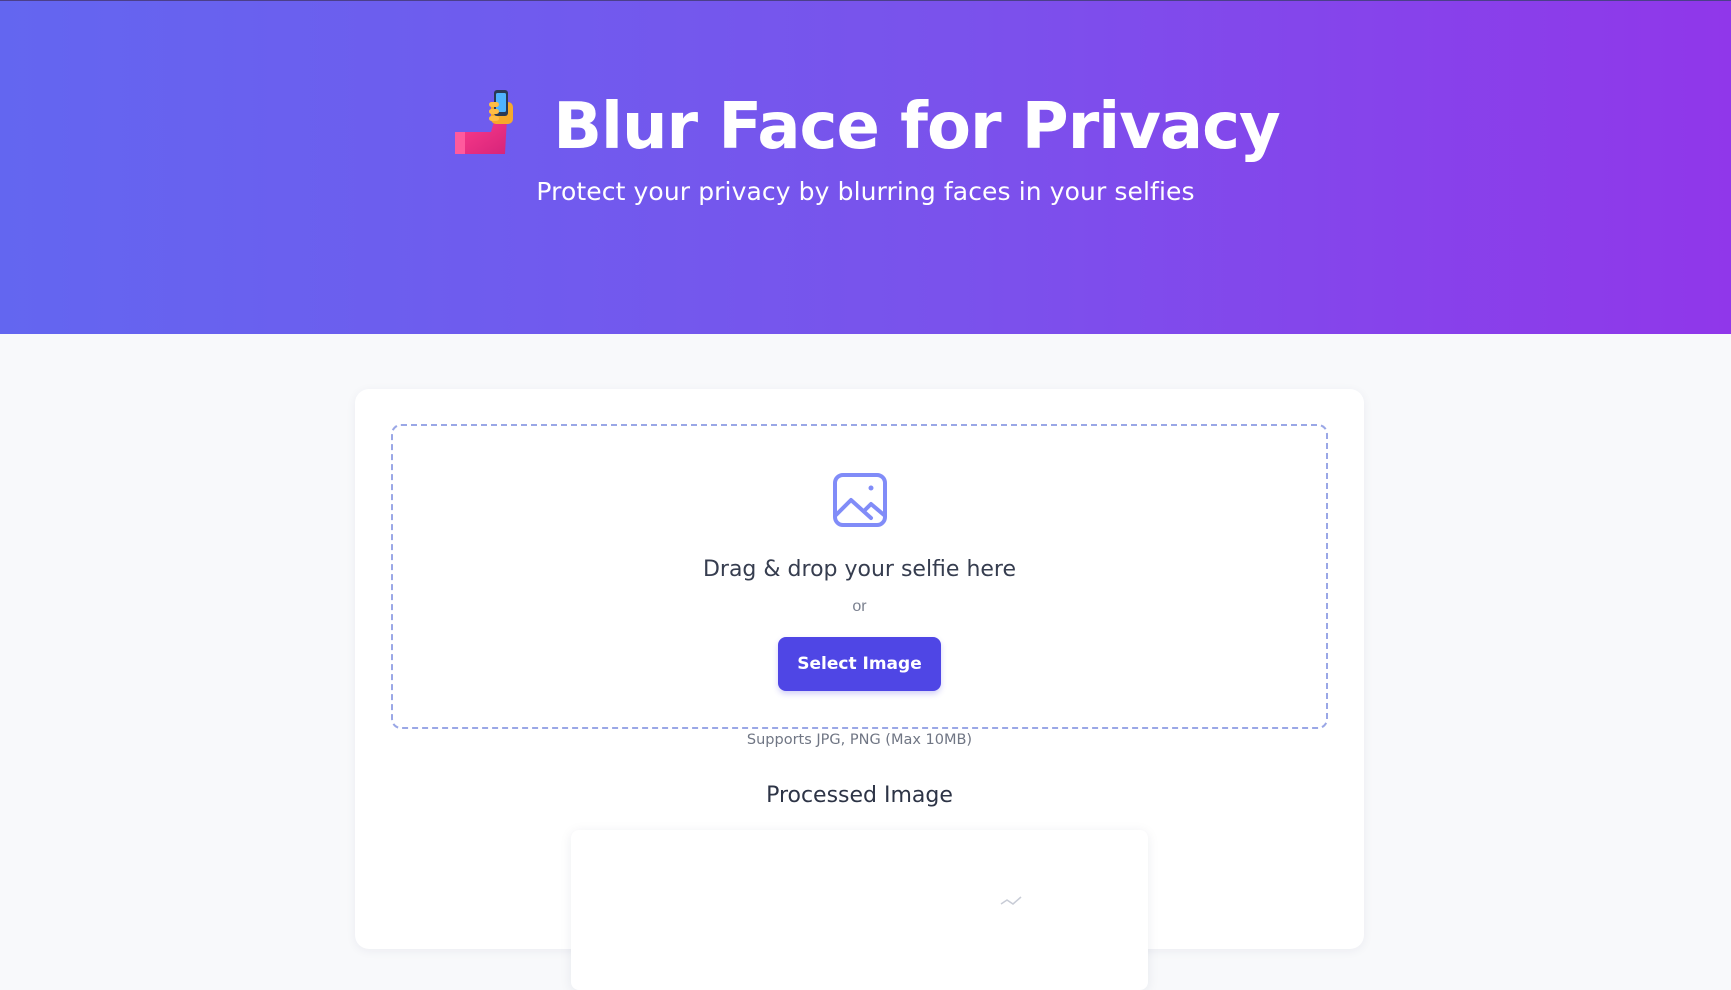 This screenshot has height=990, width=1731. Describe the element at coordinates (859, 795) in the screenshot. I see `processed-image-title: Processed Image` at that location.